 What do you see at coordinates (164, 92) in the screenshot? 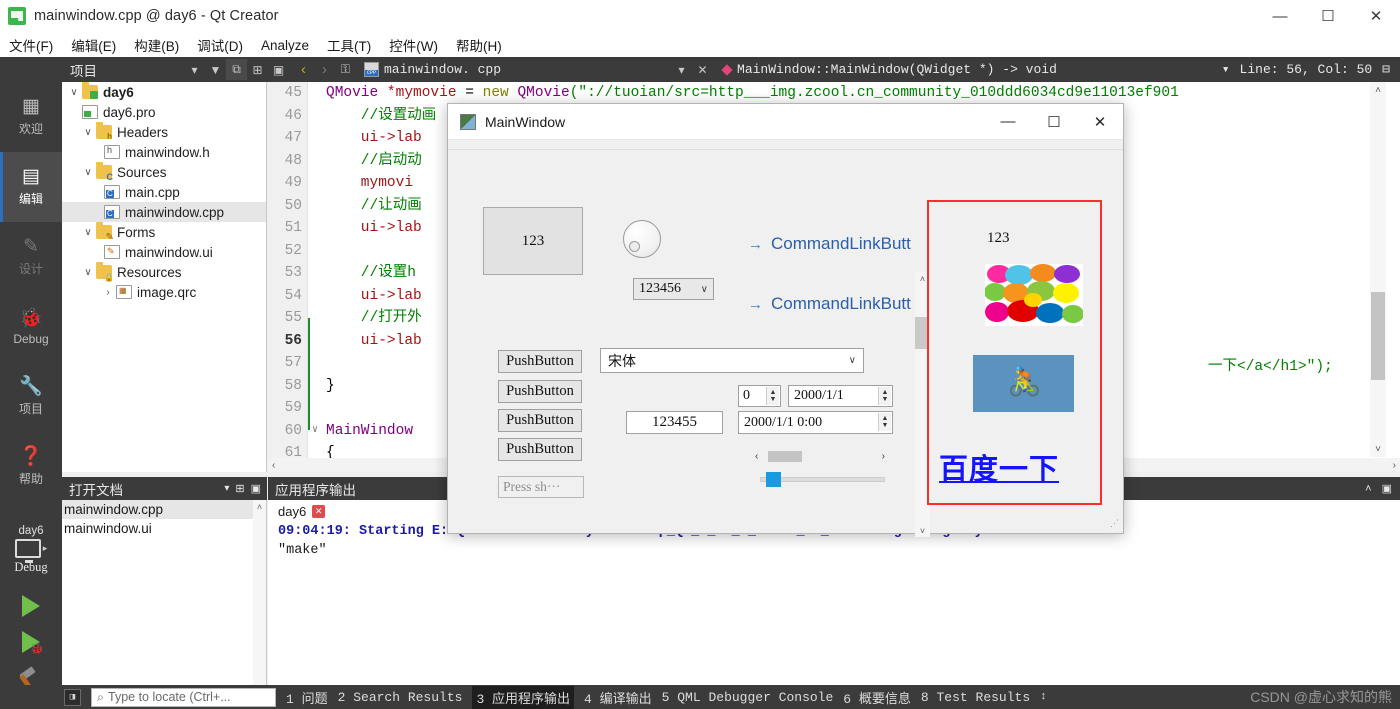
I see `tree-row: ∨ day6` at bounding box center [164, 92].